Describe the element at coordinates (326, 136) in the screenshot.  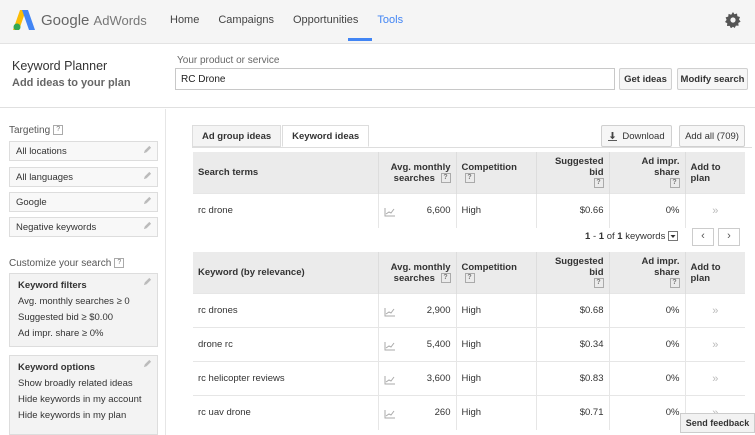
I see `tab-keyword-ideas: Keyword ideas` at that location.